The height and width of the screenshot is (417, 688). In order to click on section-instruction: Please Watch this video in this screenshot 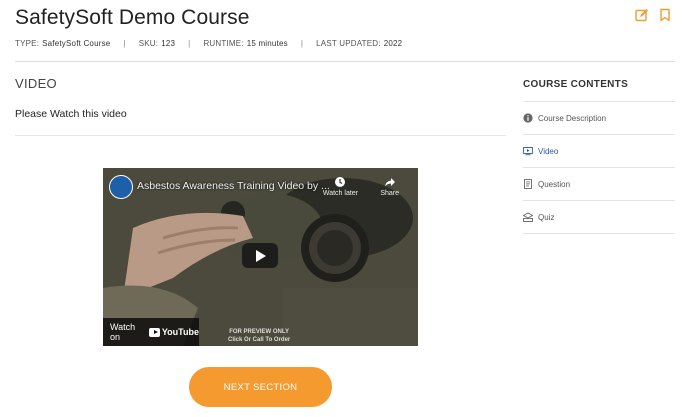, I will do `click(71, 114)`.